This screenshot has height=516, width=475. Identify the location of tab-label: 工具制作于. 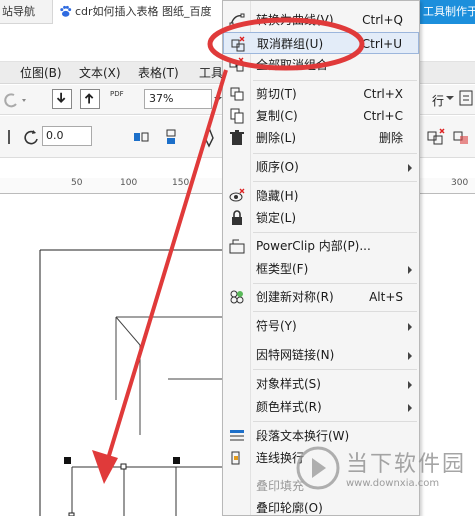
(449, 11).